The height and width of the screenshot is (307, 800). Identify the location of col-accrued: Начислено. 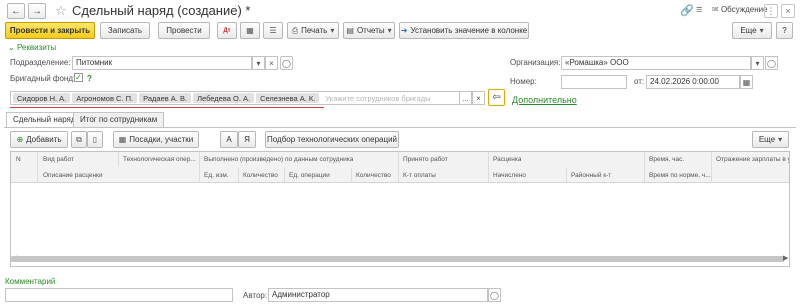
(509, 175).